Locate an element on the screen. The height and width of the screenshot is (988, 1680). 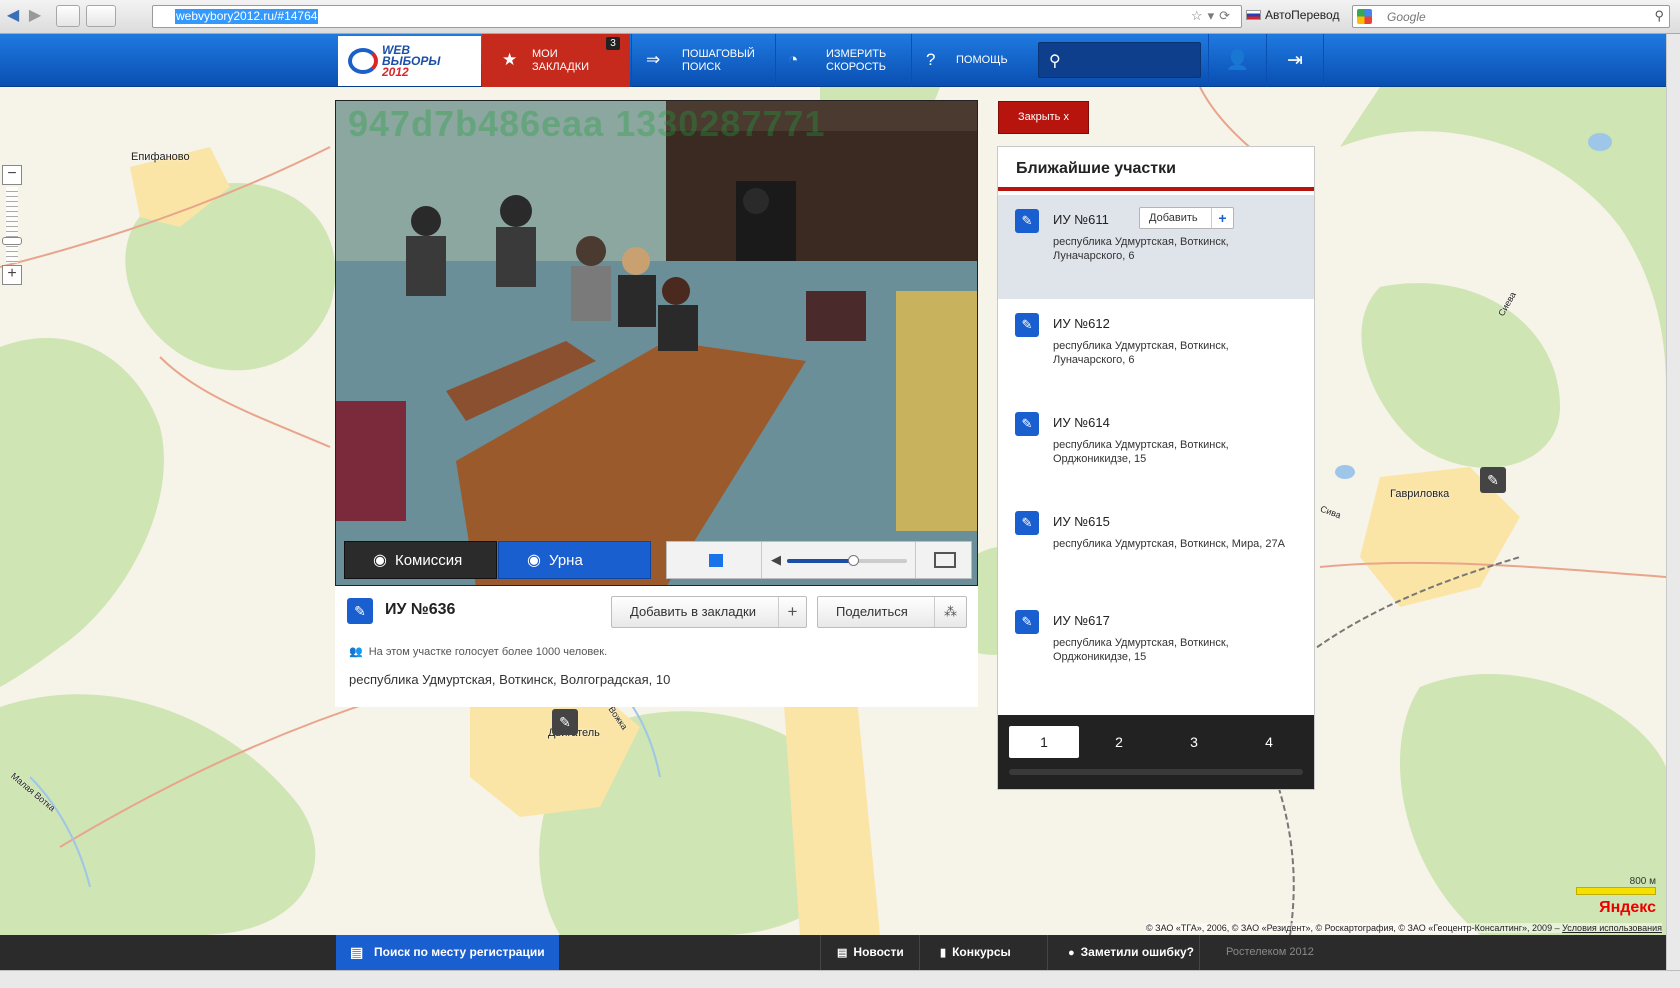
zoom-track is located at coordinates (12, 225).